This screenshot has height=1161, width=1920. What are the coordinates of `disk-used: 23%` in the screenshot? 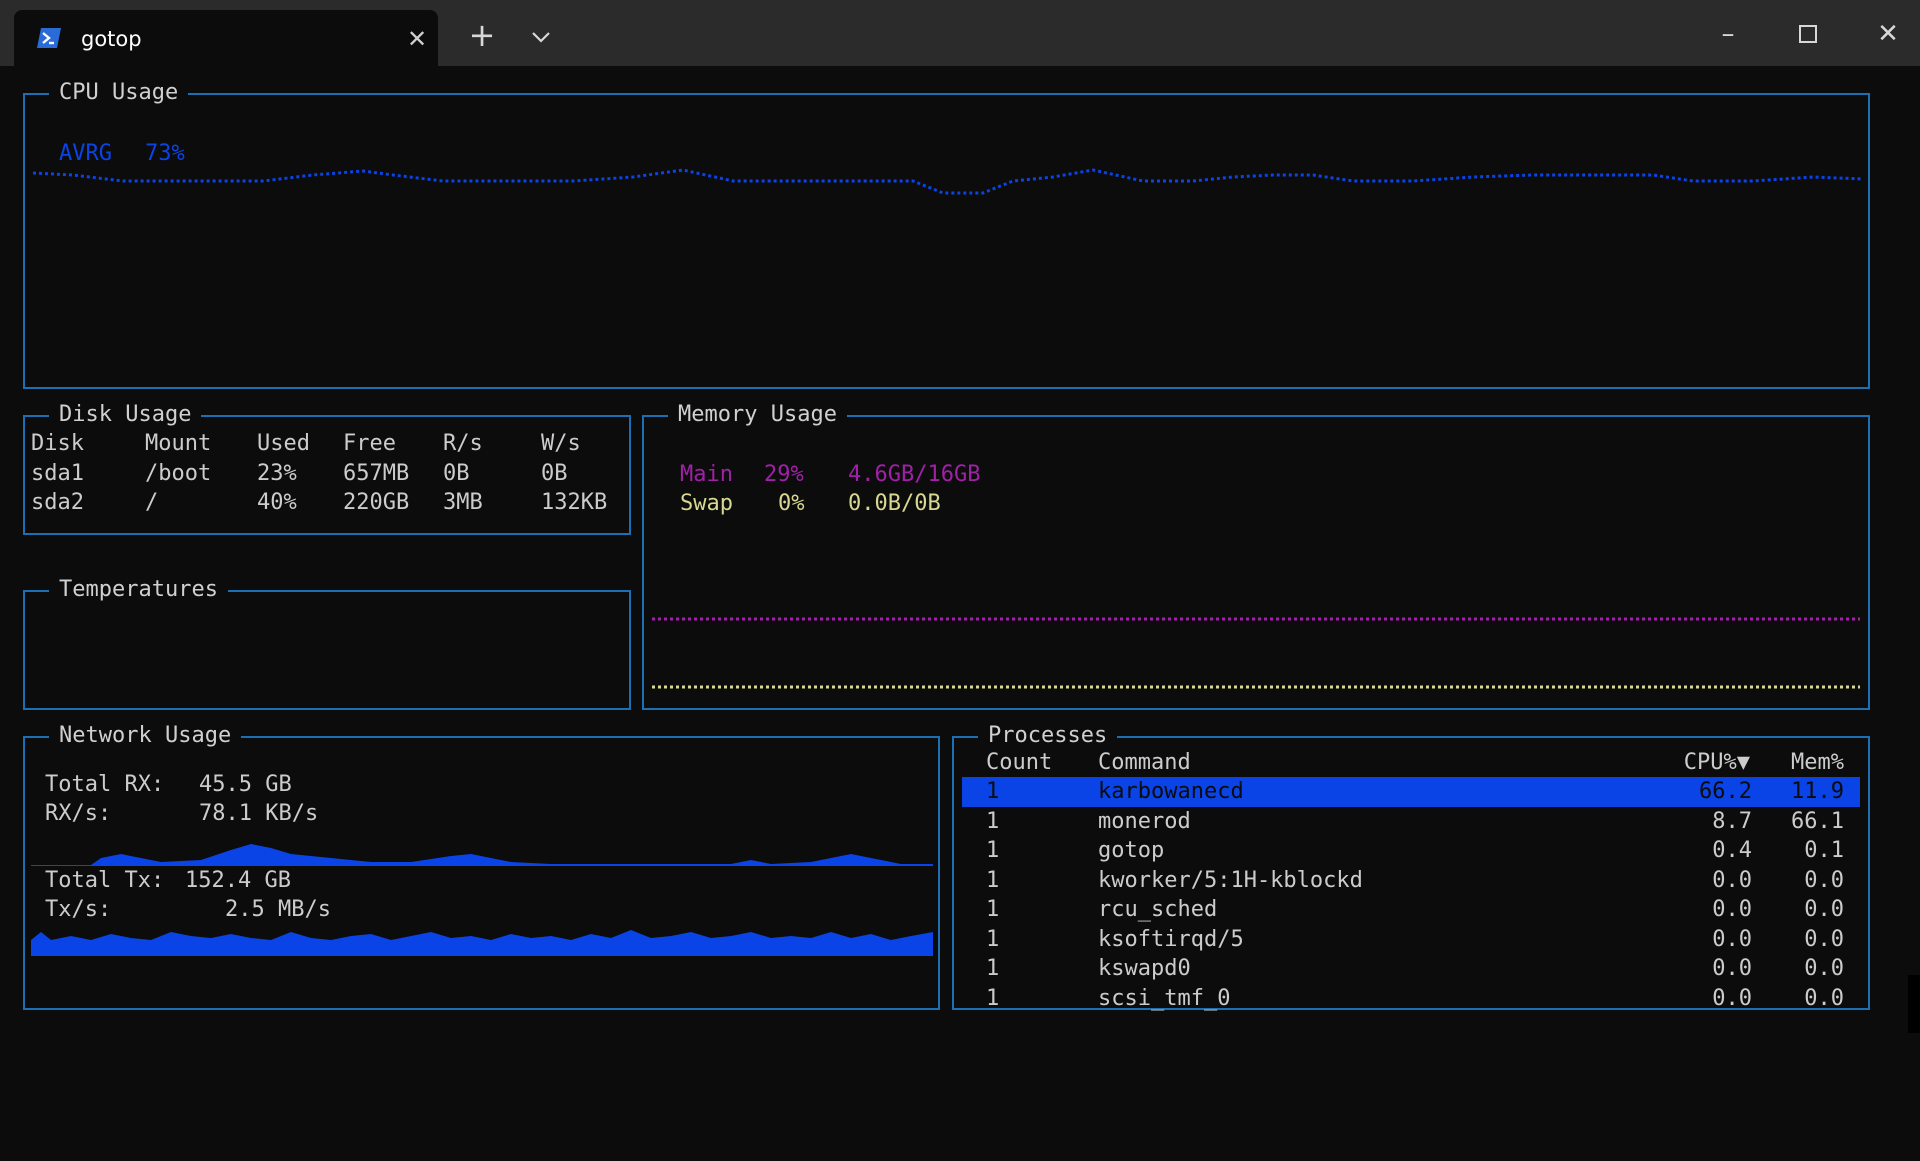 It's located at (277, 473).